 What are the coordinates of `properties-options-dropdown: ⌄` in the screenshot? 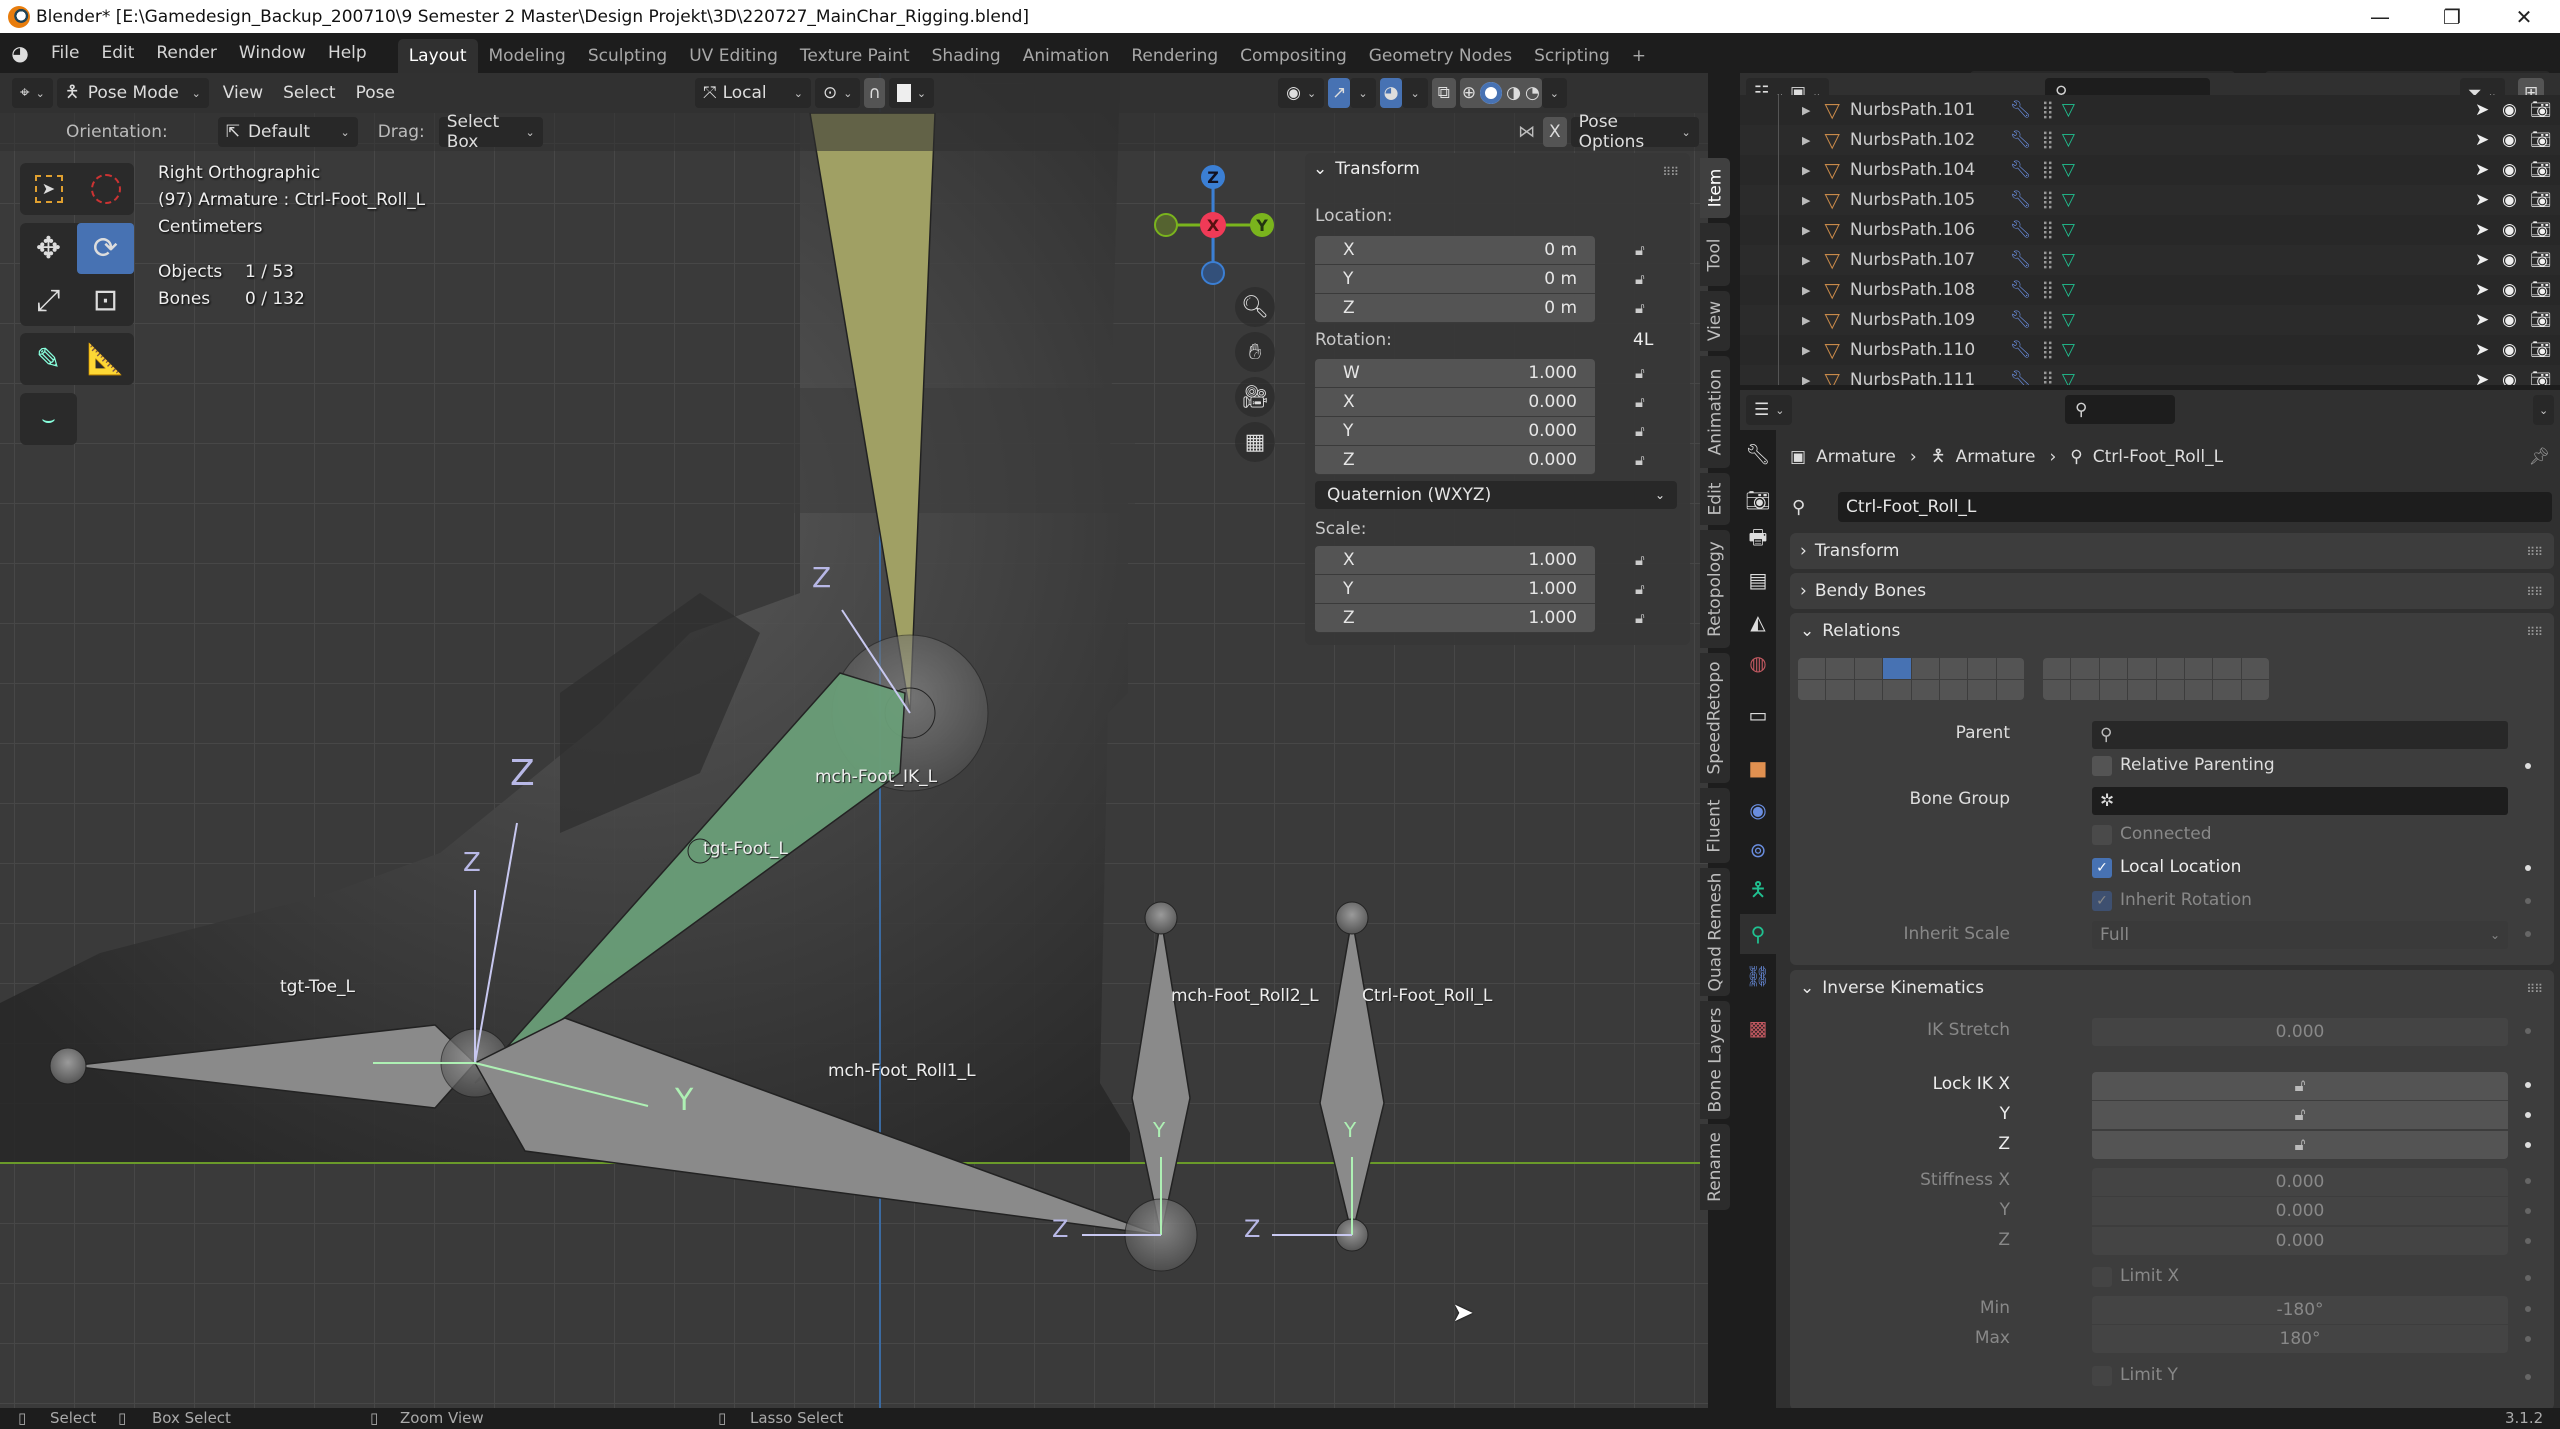 It's located at (2544, 410).